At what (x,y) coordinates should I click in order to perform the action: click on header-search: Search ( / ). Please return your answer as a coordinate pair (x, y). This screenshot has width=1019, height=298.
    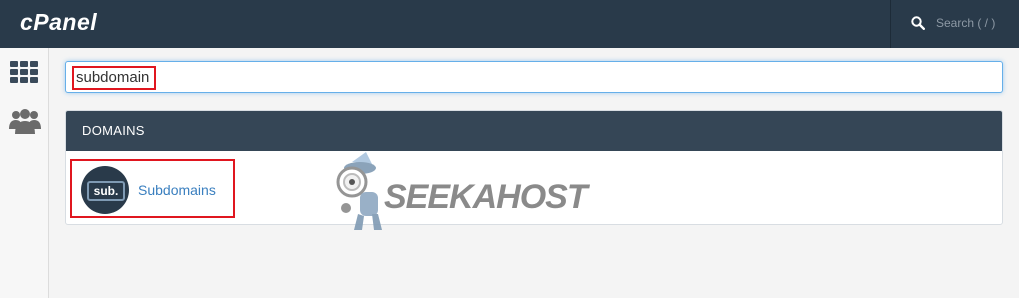
    Looking at the image, I should click on (954, 24).